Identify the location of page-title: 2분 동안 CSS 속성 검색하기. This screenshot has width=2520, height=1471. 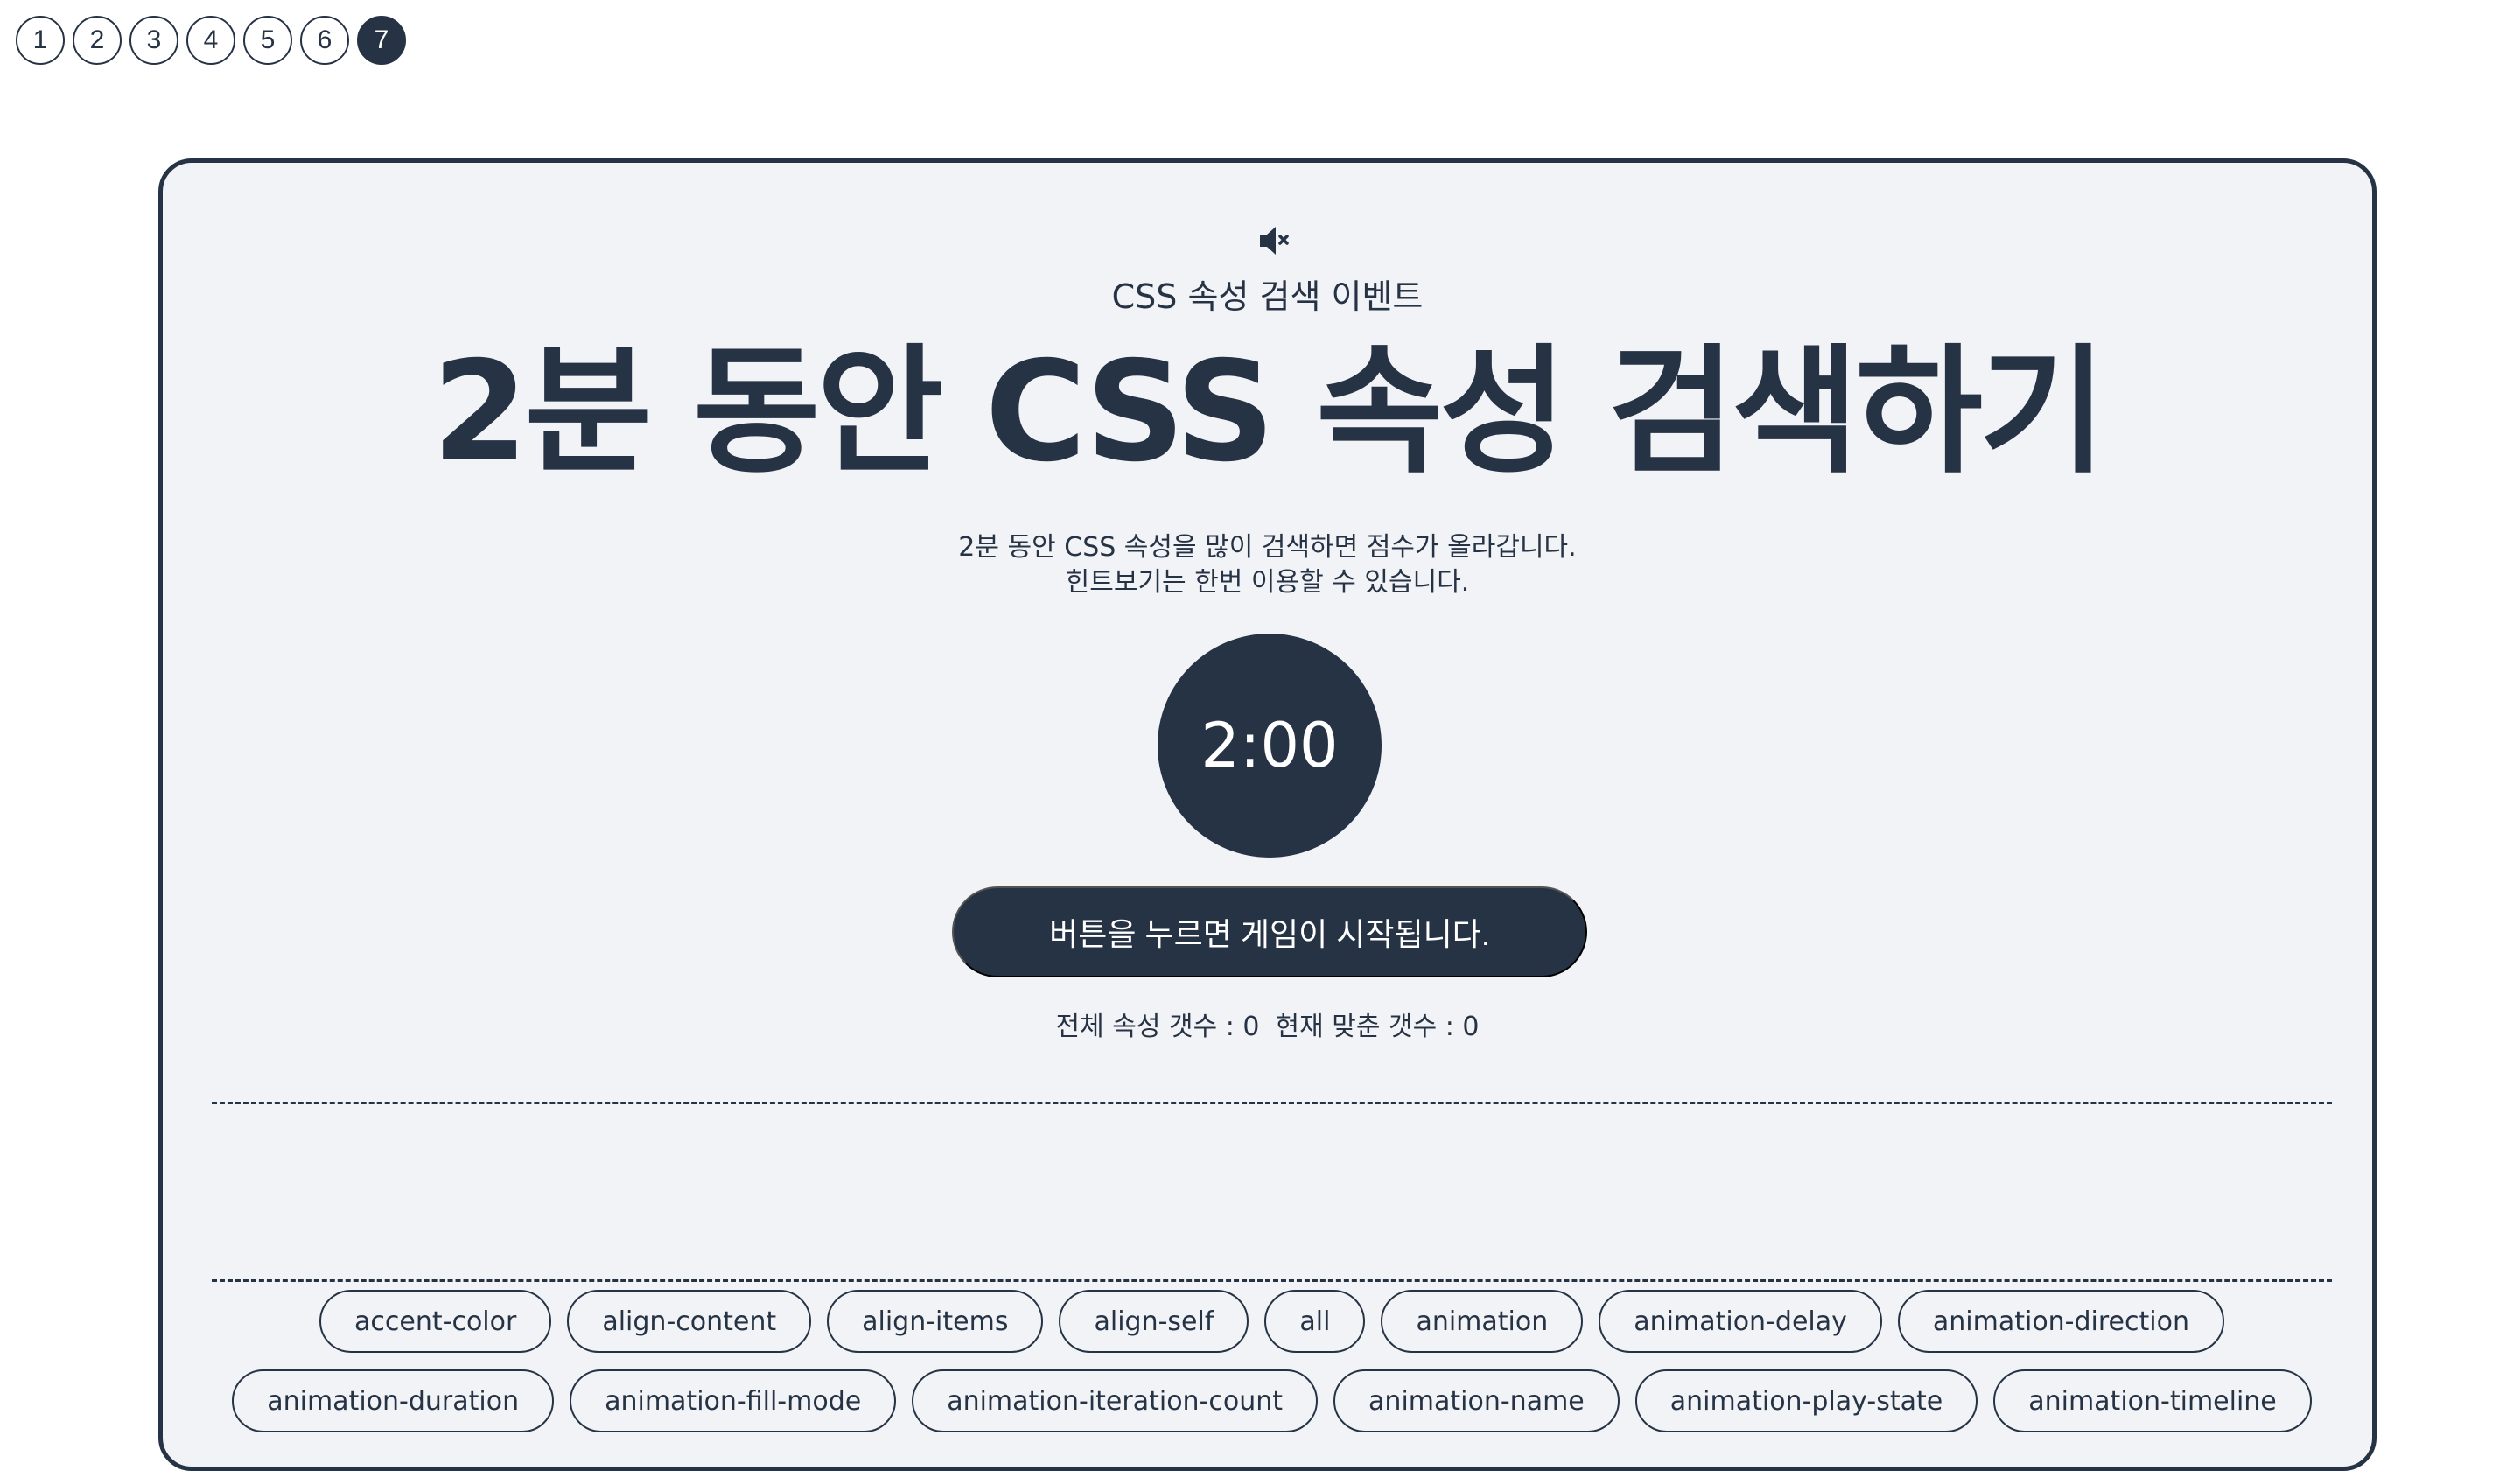
(1269, 412).